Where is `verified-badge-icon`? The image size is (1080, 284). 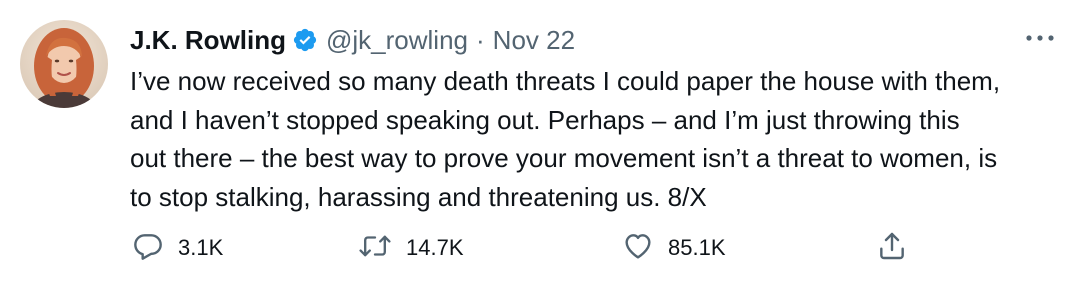
verified-badge-icon is located at coordinates (305, 40).